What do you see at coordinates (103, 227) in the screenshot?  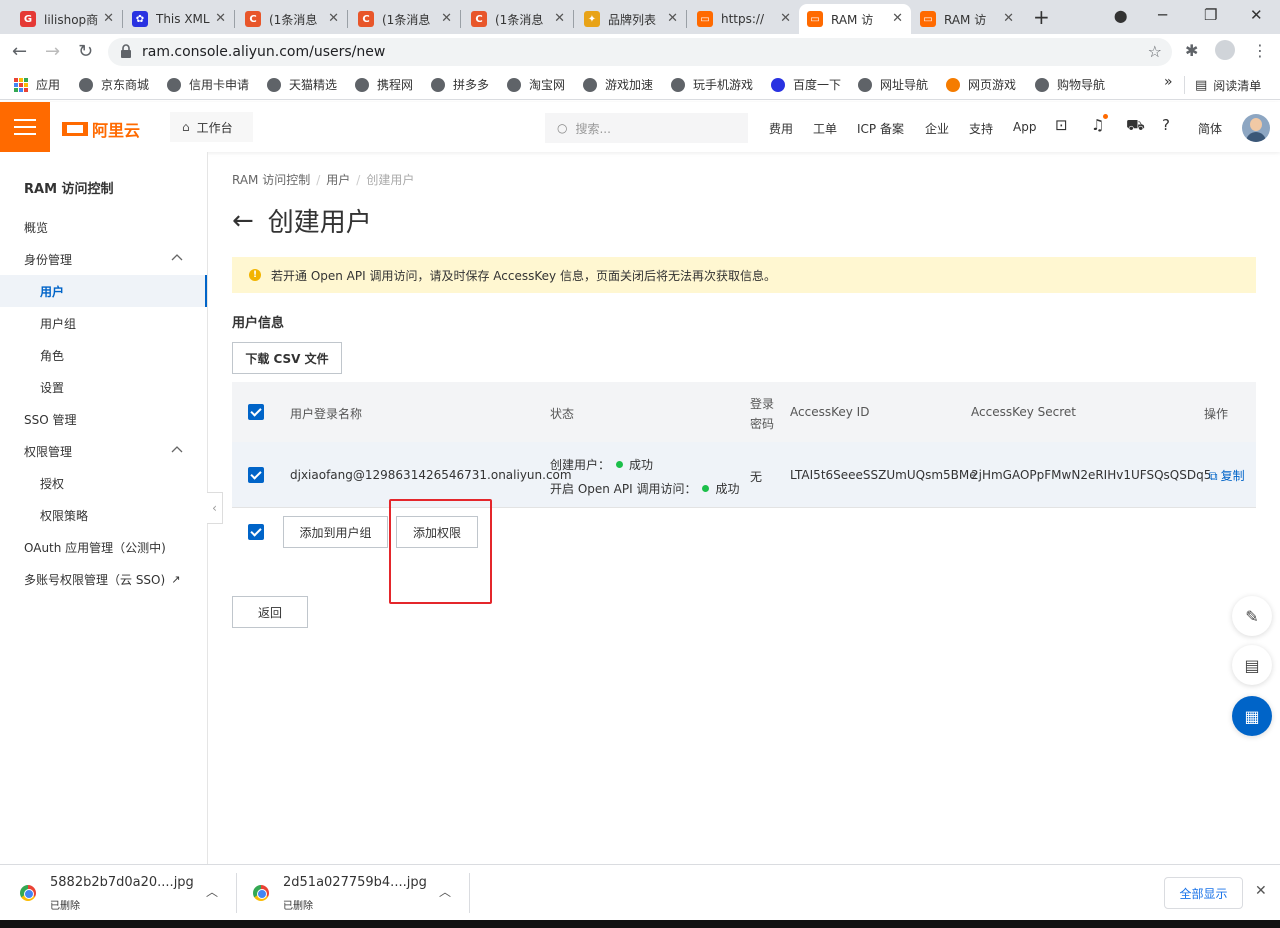 I see `sidebar-item-overview: 概览` at bounding box center [103, 227].